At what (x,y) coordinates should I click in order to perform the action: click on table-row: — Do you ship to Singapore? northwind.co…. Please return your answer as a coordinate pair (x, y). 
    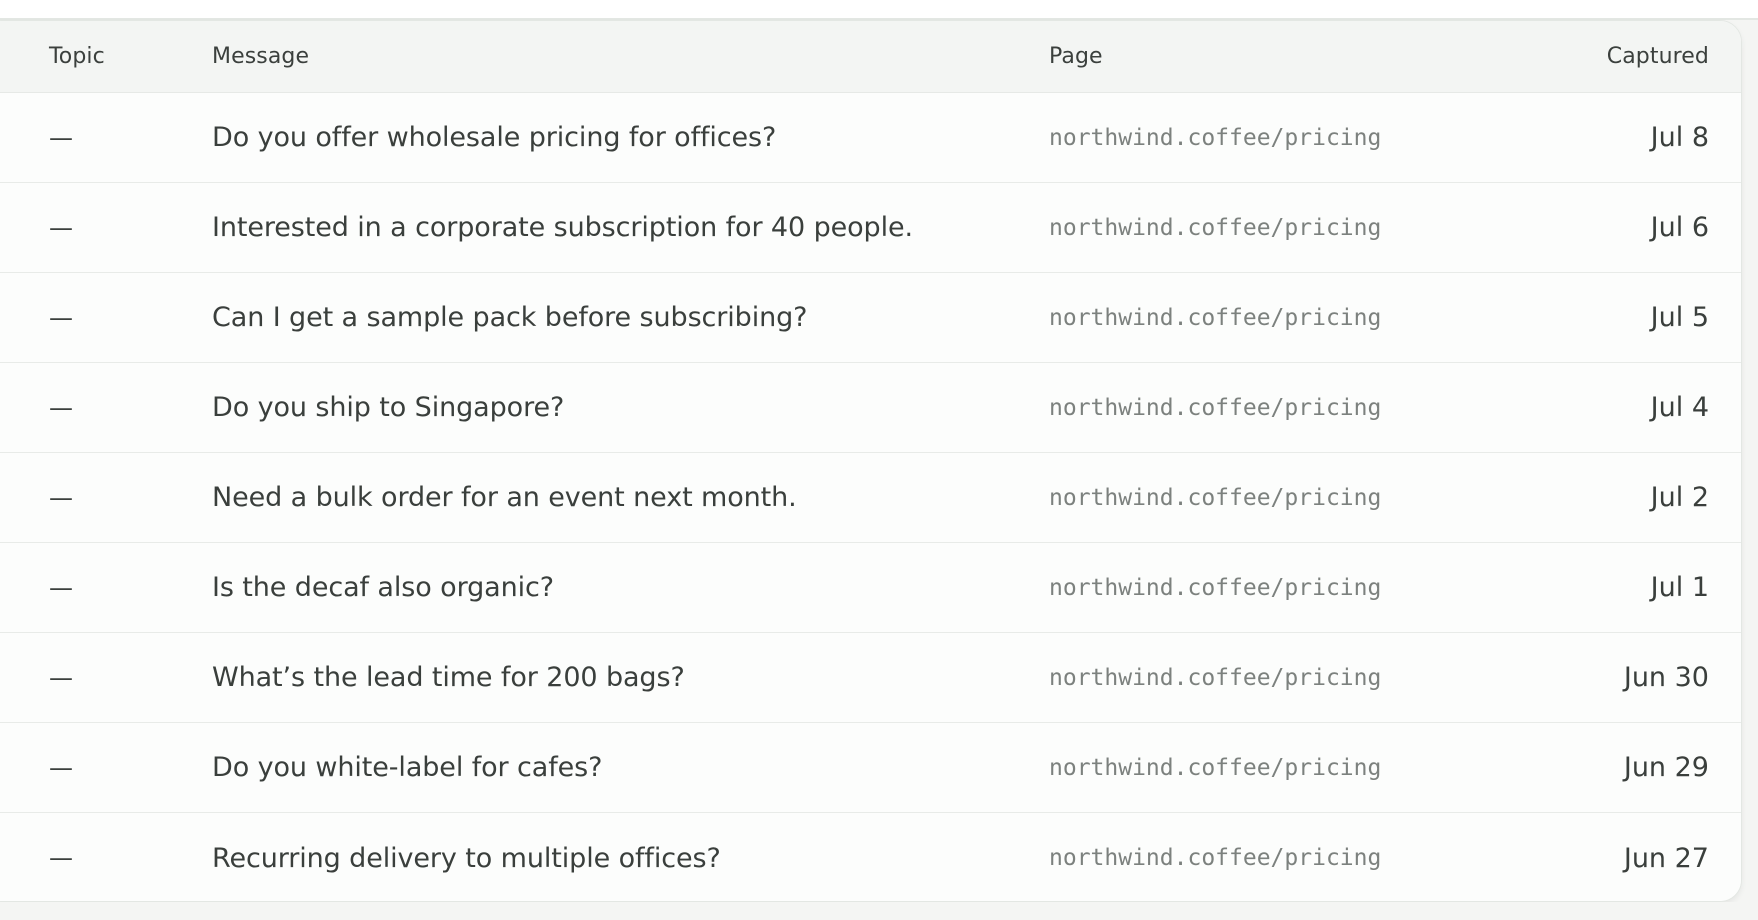
    Looking at the image, I should click on (870, 408).